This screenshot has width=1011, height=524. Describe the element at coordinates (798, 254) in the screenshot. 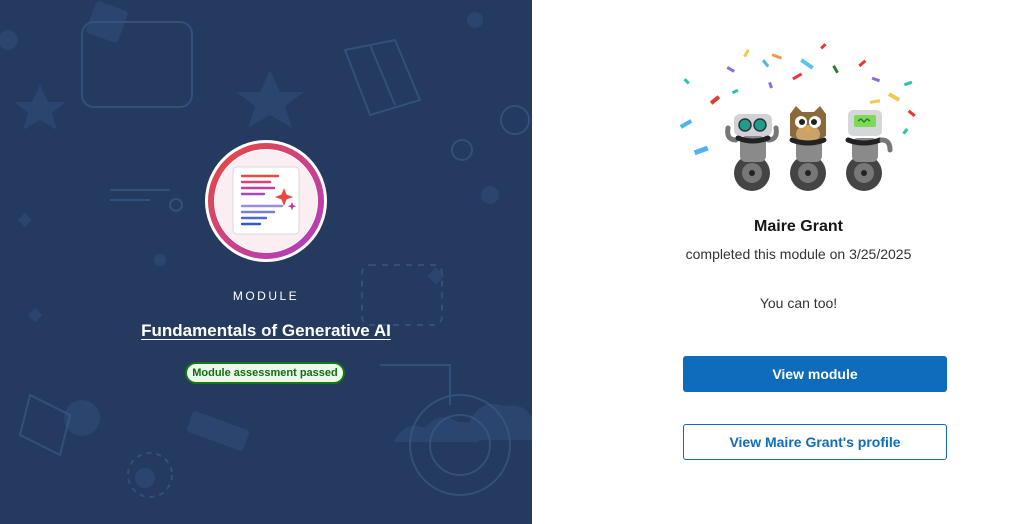

I see `completion-text: completed this module on 3/25/2025` at that location.